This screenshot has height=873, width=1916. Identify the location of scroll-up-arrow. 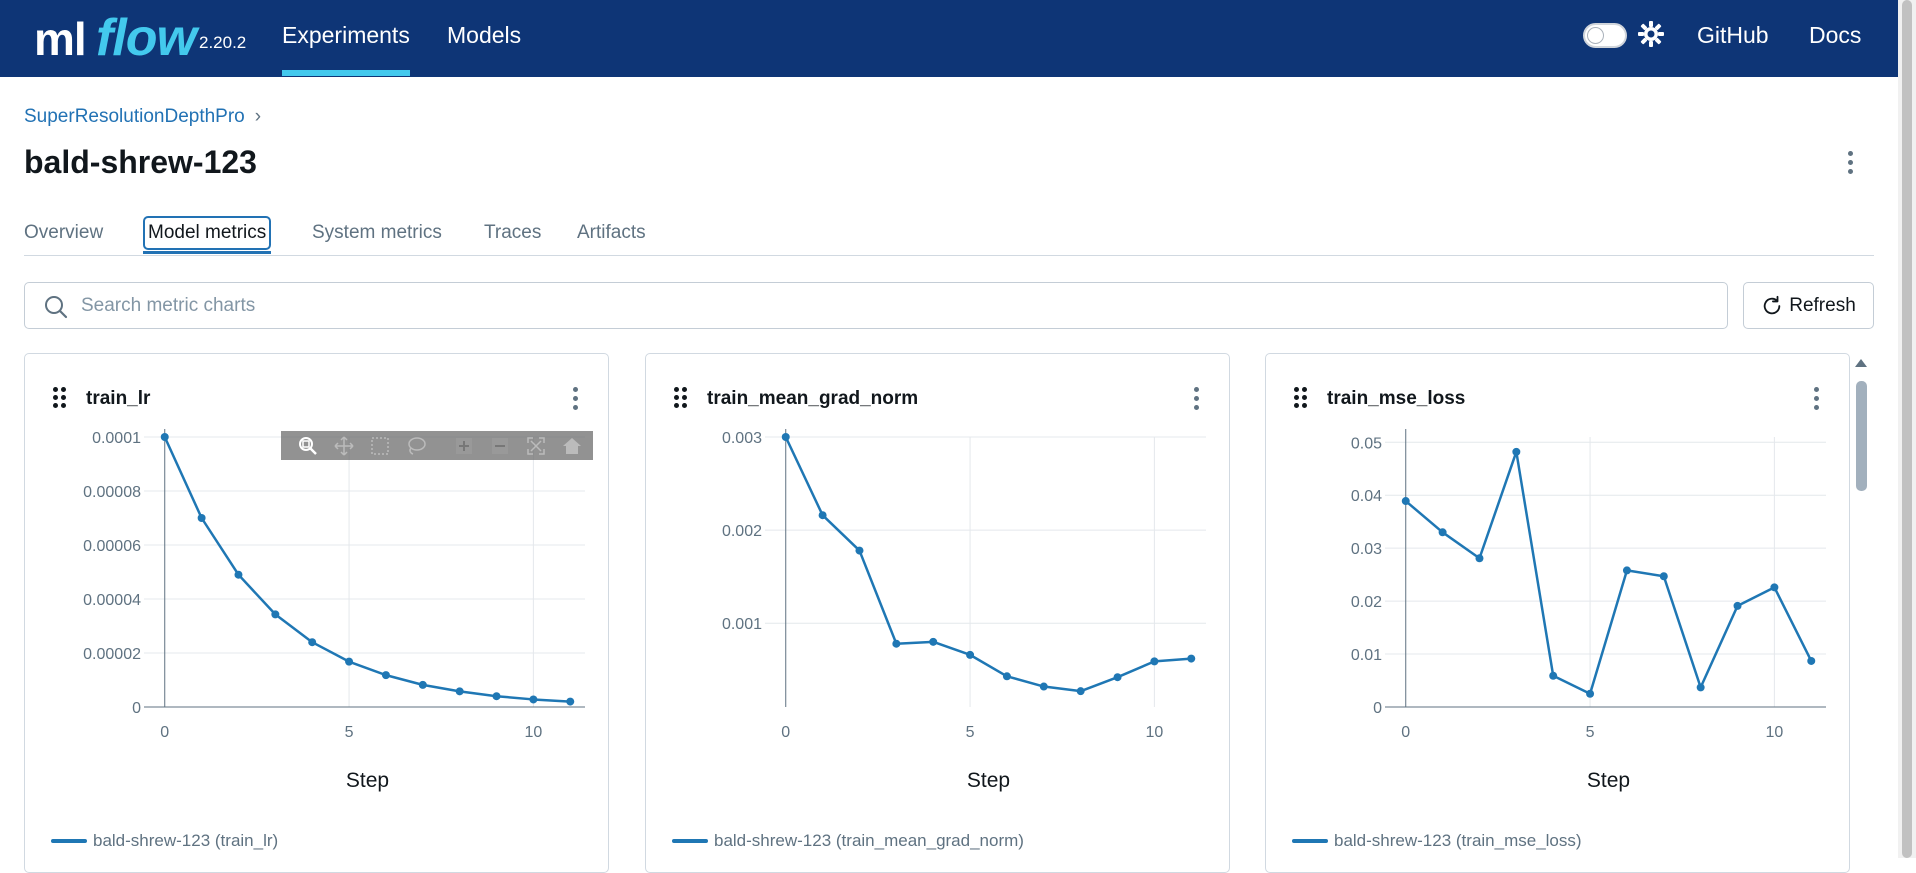
(1861, 363).